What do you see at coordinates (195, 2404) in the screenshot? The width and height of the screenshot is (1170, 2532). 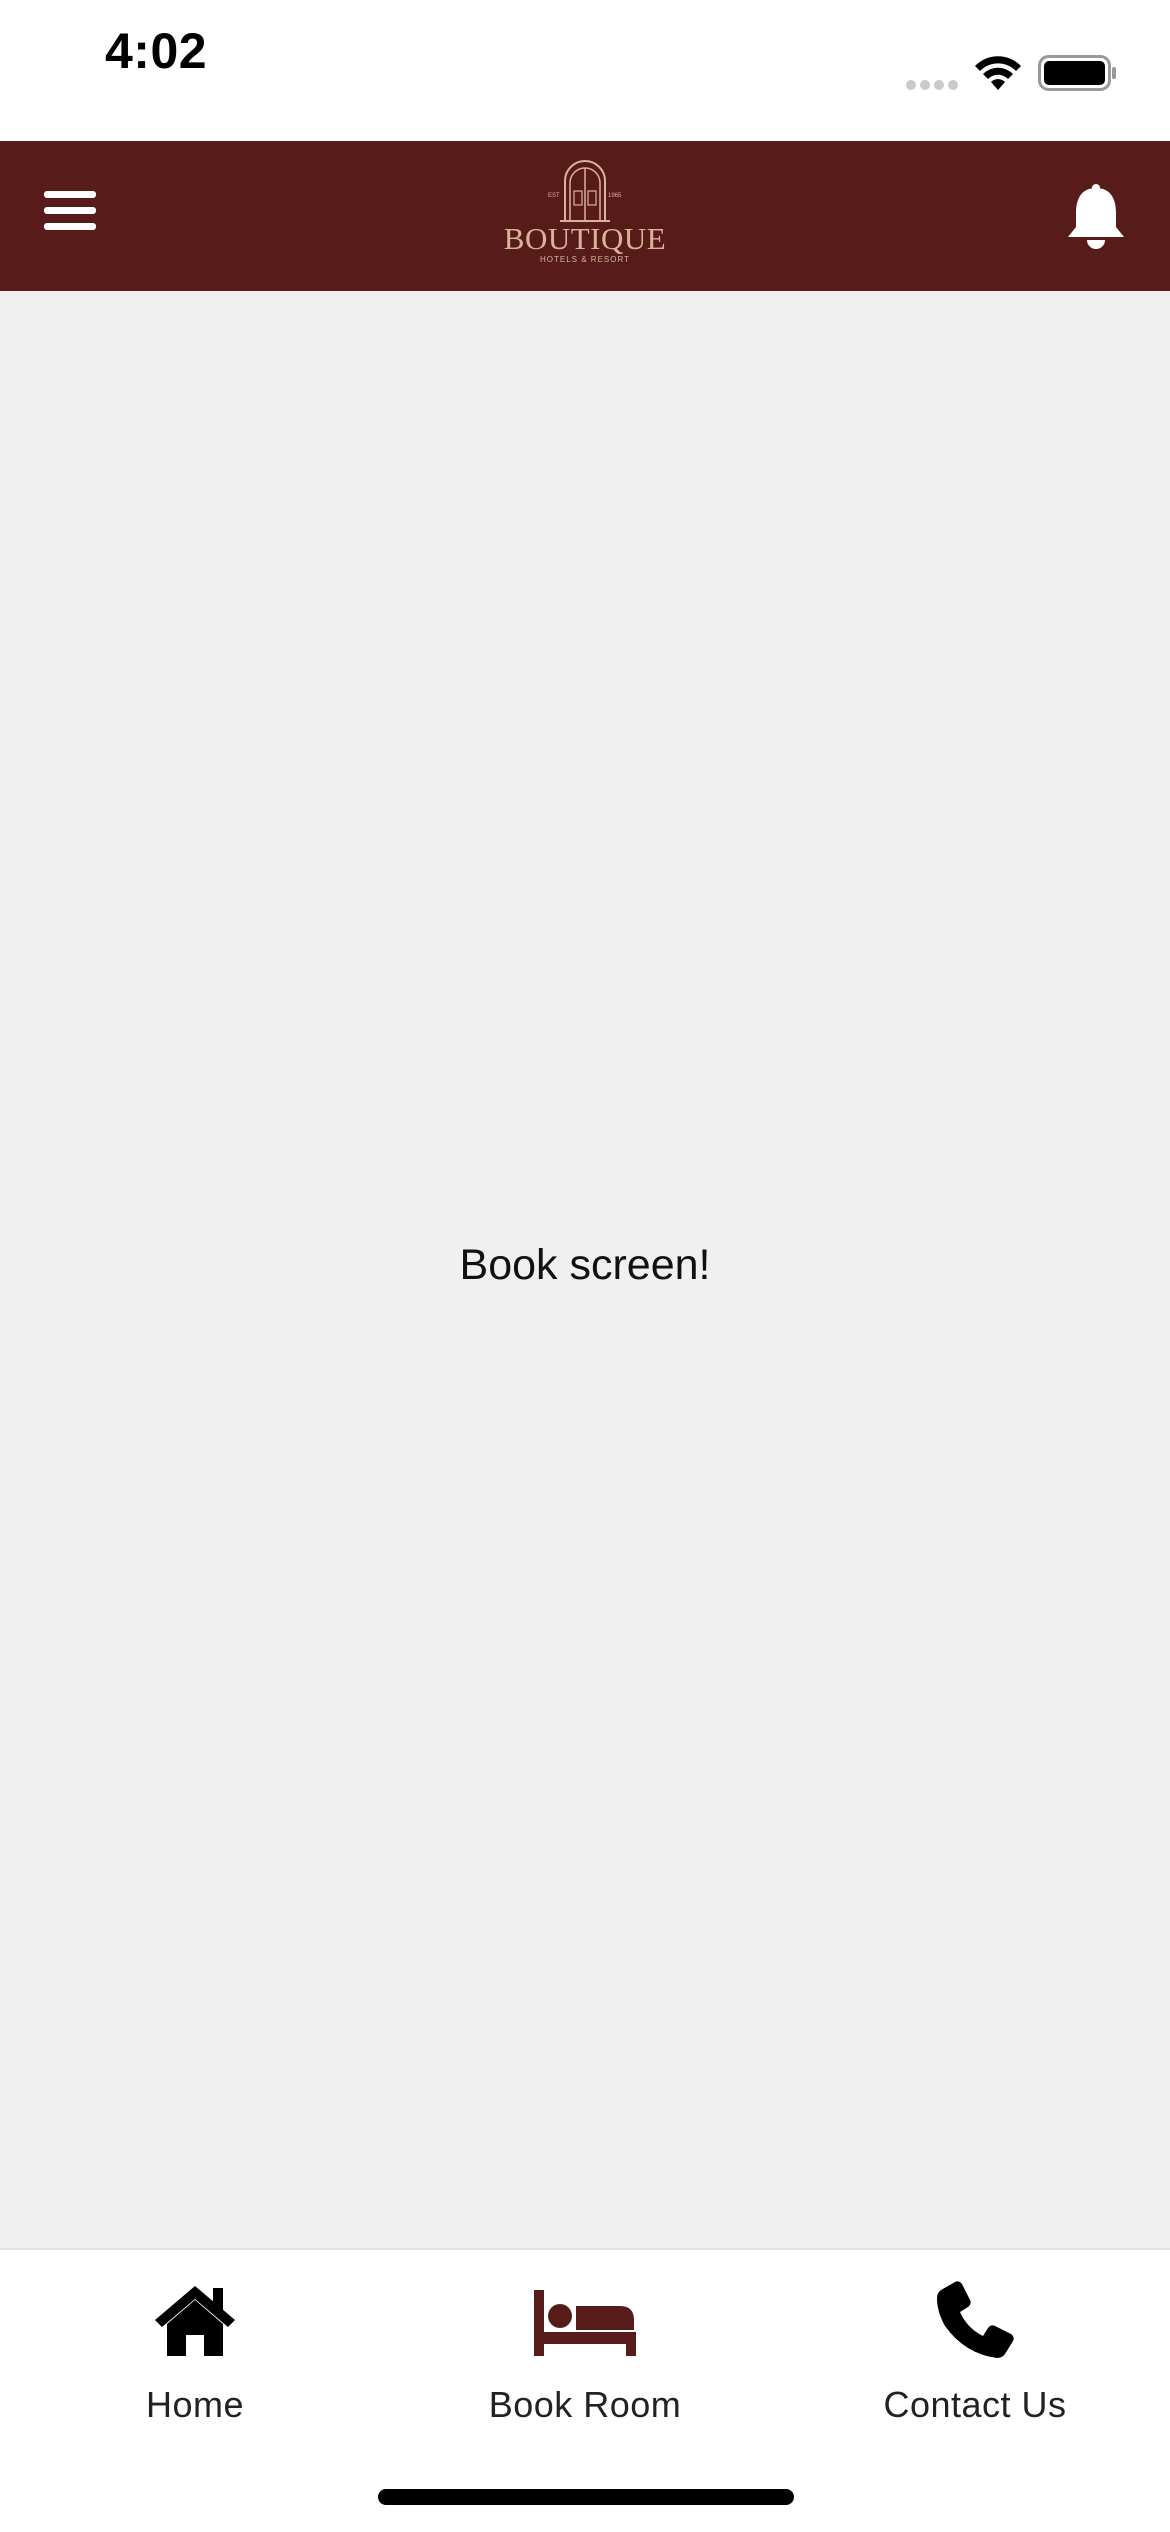 I see `tab-home-label: Home` at bounding box center [195, 2404].